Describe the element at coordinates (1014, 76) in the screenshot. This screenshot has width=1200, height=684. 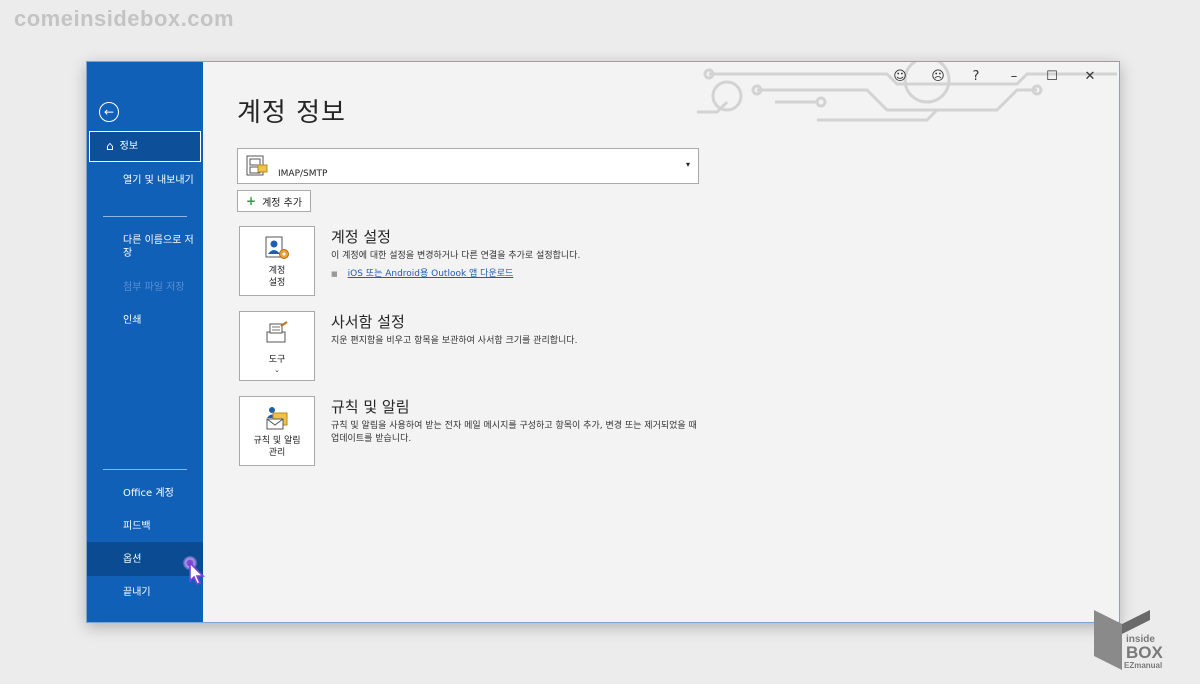
I see `minimize-icon: –` at that location.